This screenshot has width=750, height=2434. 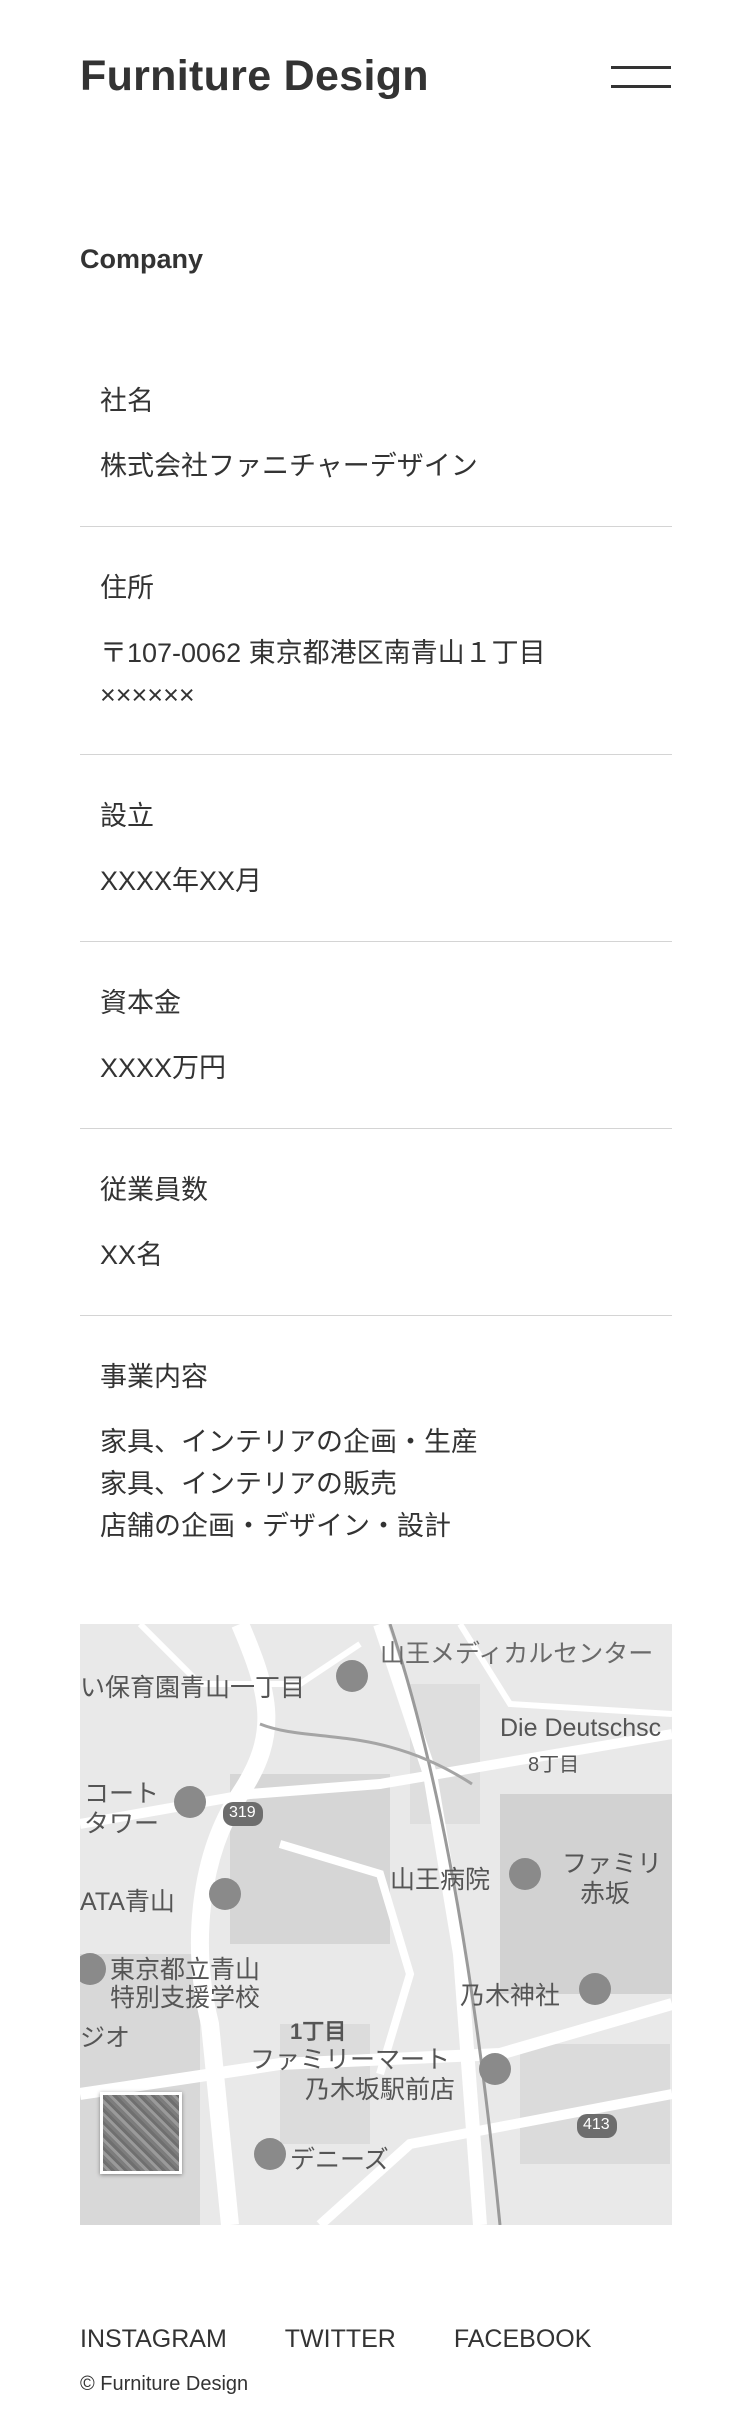 What do you see at coordinates (254, 76) in the screenshot?
I see `site-logo: Furniture Design` at bounding box center [254, 76].